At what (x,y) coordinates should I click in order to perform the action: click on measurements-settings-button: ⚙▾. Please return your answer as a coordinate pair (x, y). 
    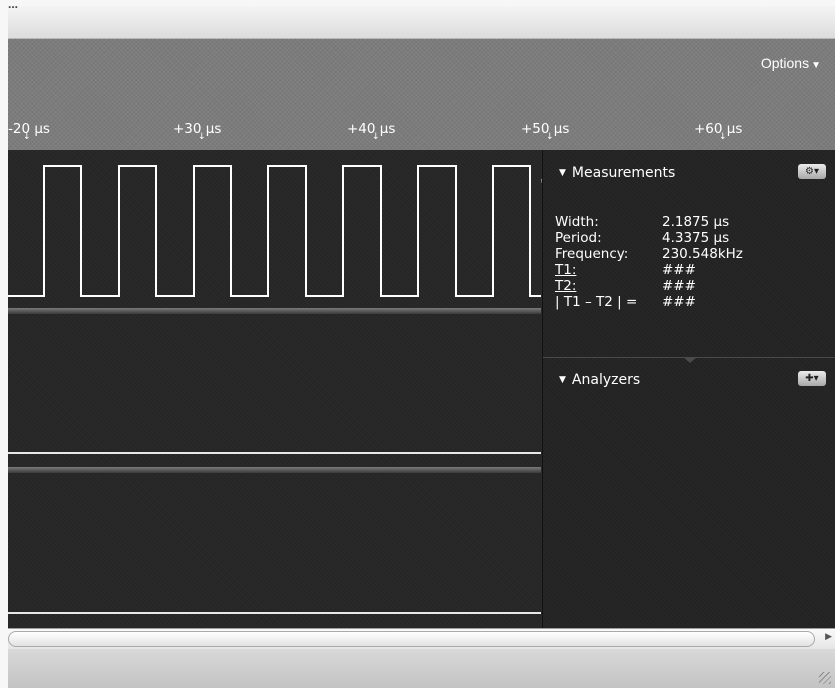
    Looking at the image, I should click on (812, 171).